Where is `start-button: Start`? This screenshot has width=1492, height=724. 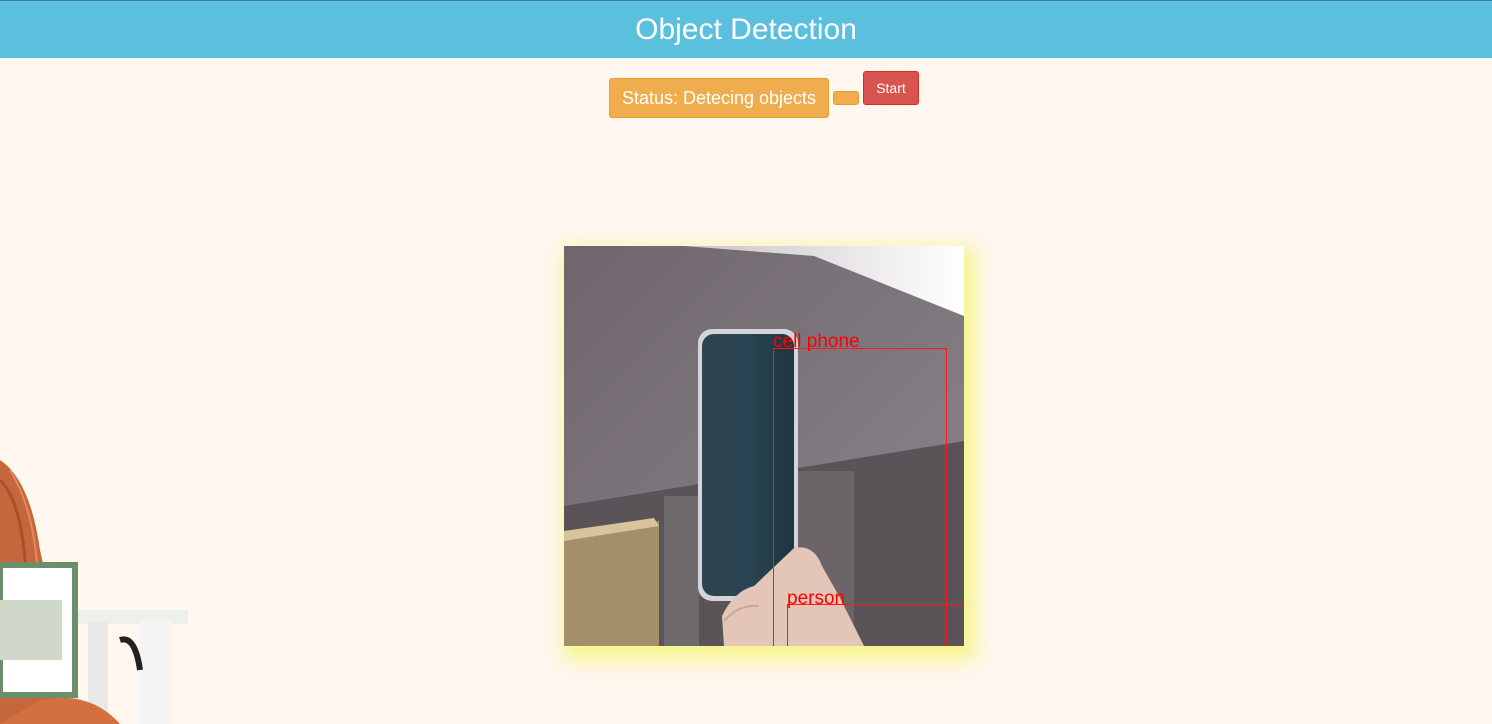 start-button: Start is located at coordinates (891, 88).